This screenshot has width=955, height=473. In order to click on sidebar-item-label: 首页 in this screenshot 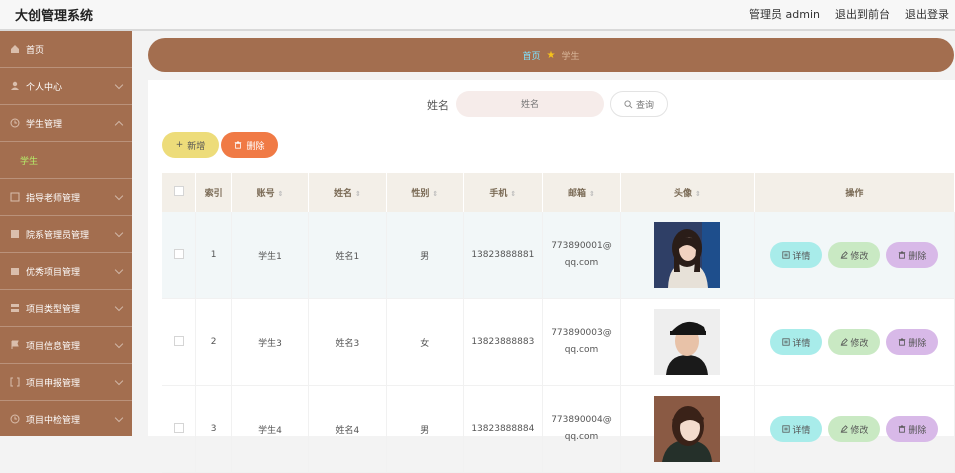, I will do `click(35, 50)`.